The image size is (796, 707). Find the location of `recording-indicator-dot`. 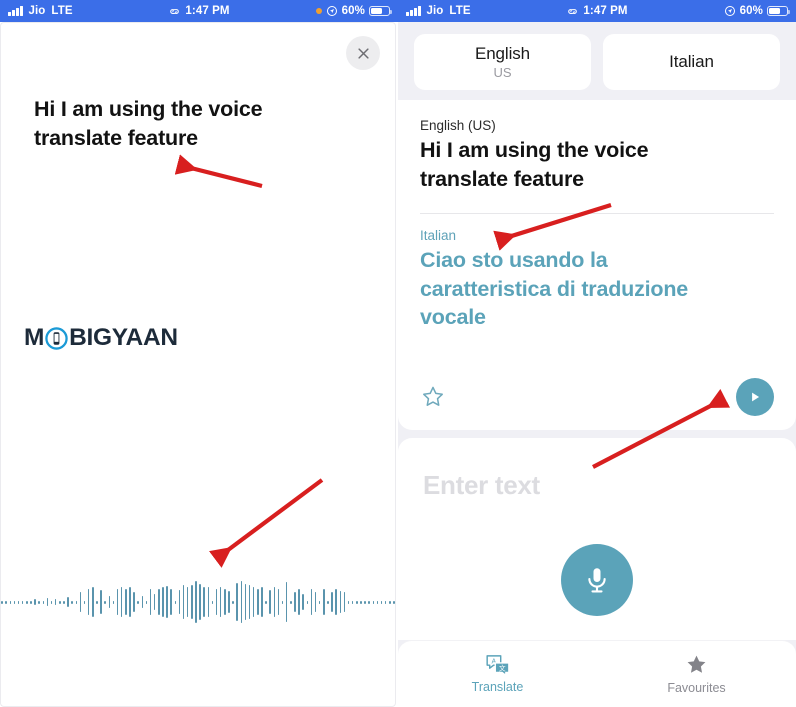

recording-indicator-dot is located at coordinates (318, 11).